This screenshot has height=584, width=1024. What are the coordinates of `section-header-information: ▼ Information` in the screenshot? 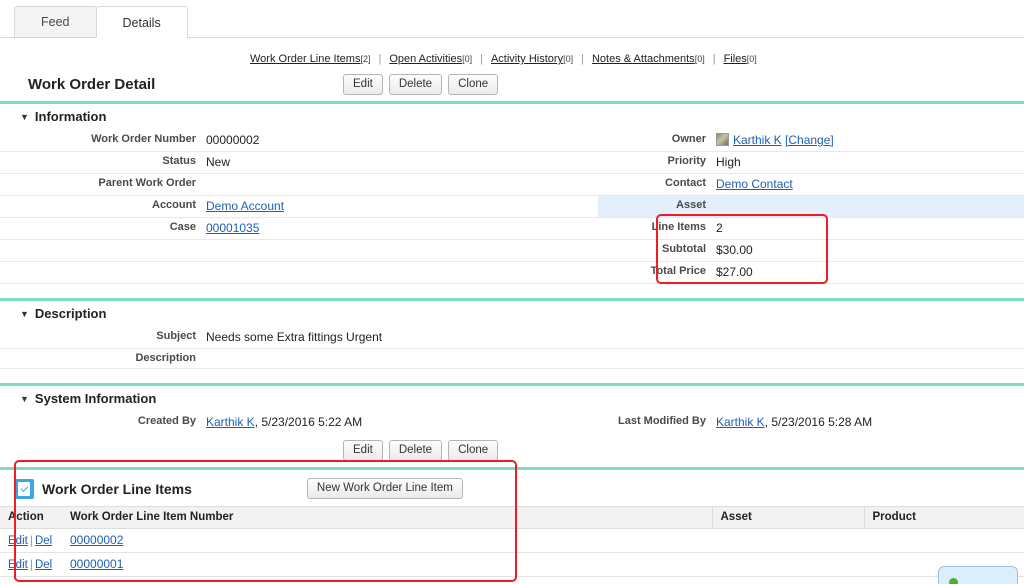 It's located at (512, 117).